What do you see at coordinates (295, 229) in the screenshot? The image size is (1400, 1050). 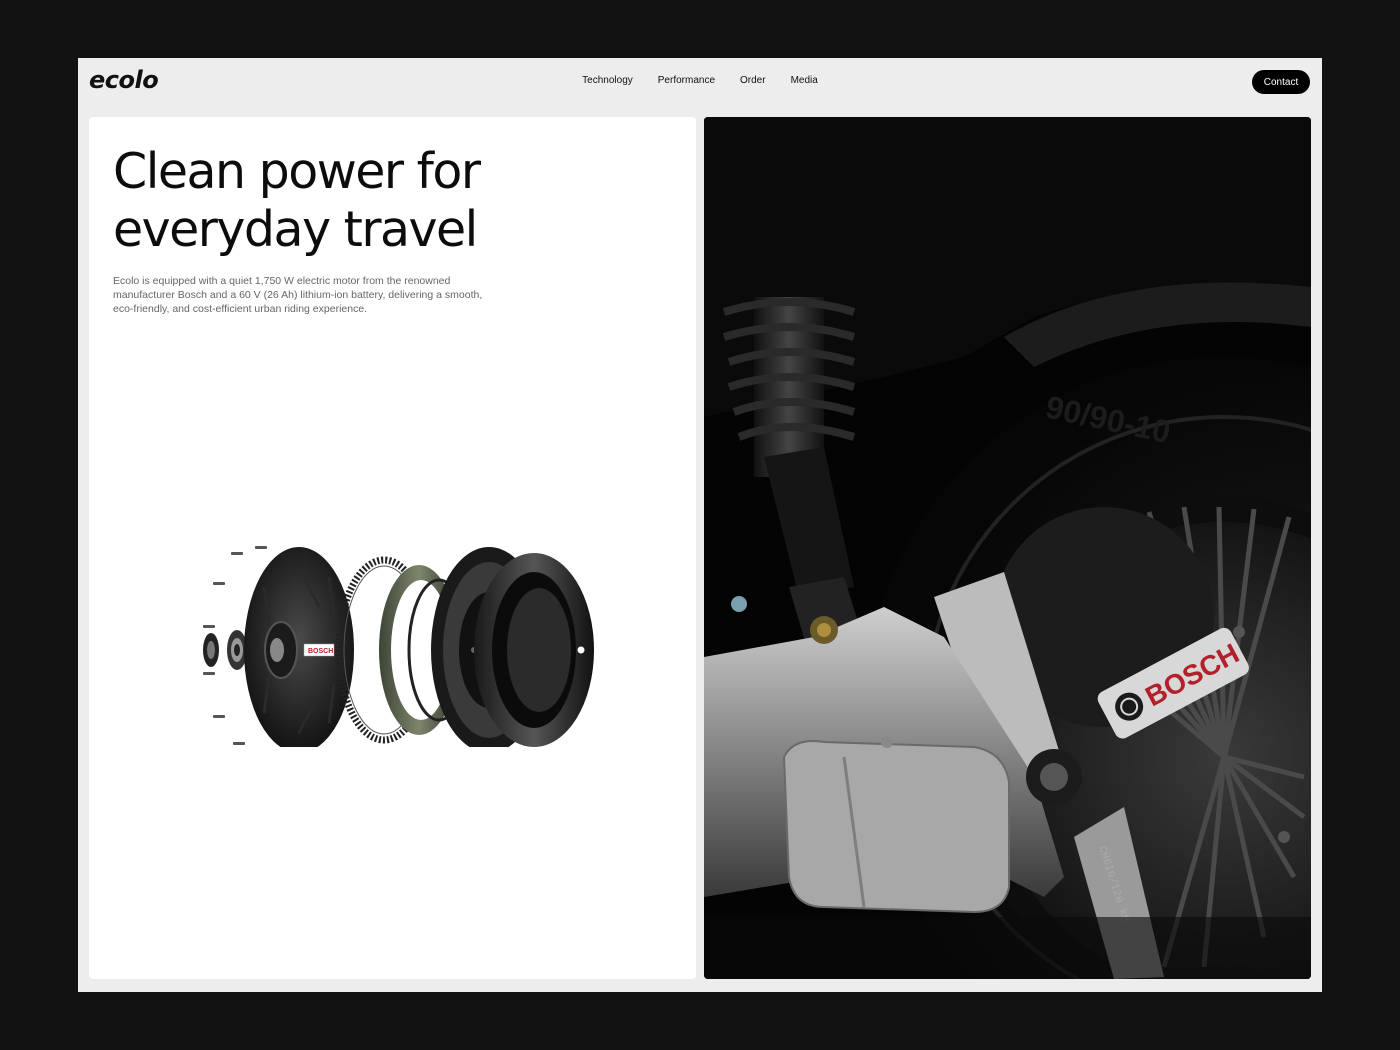 I see `hero-headline-line-2: everyday travel` at bounding box center [295, 229].